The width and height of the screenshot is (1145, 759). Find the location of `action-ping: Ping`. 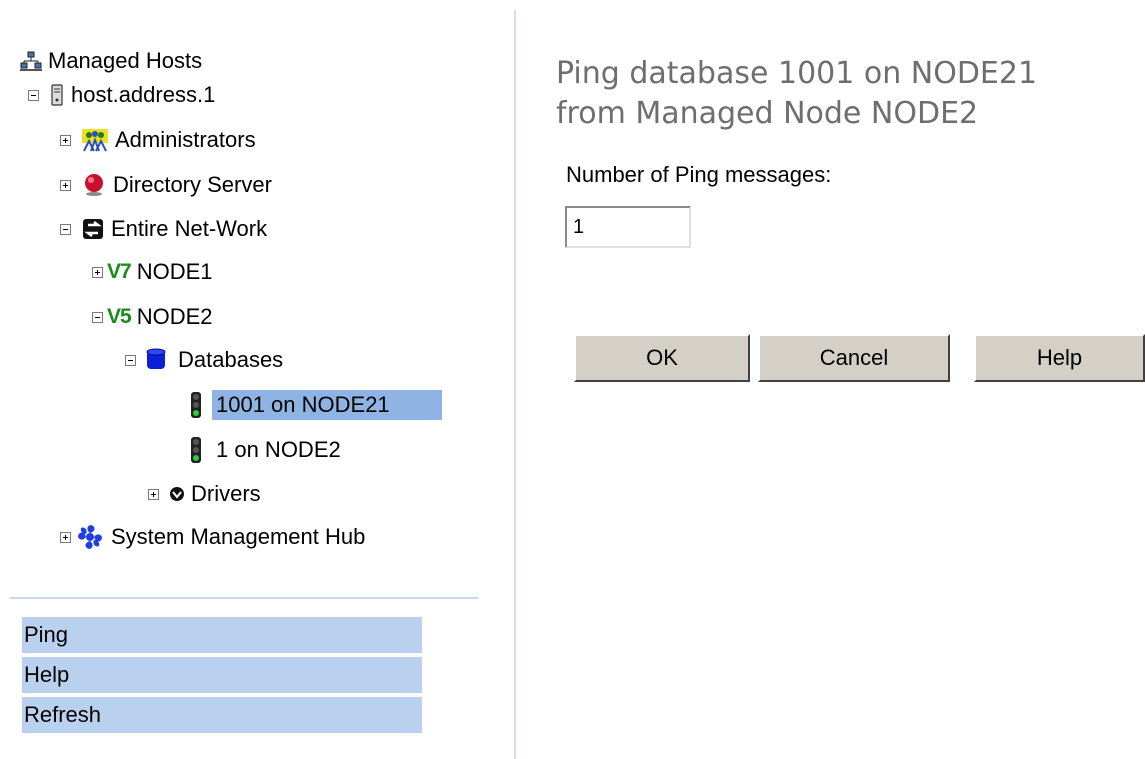

action-ping: Ping is located at coordinates (222, 635).